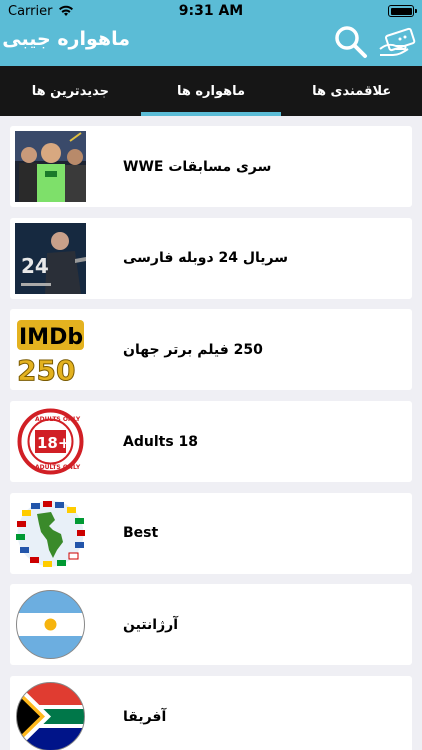 The image size is (422, 750). I want to click on item-label: 250 فیلم برتر جهان, so click(193, 349).